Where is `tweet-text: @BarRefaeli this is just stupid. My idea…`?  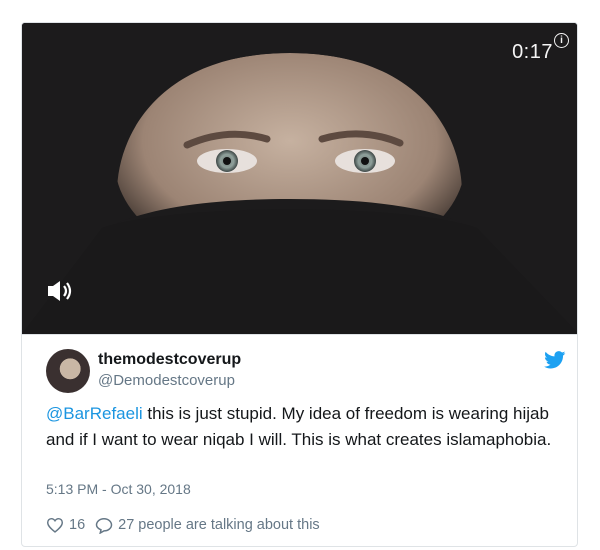
tweet-text: @BarRefaeli this is just stupid. My idea… is located at coordinates (301, 427).